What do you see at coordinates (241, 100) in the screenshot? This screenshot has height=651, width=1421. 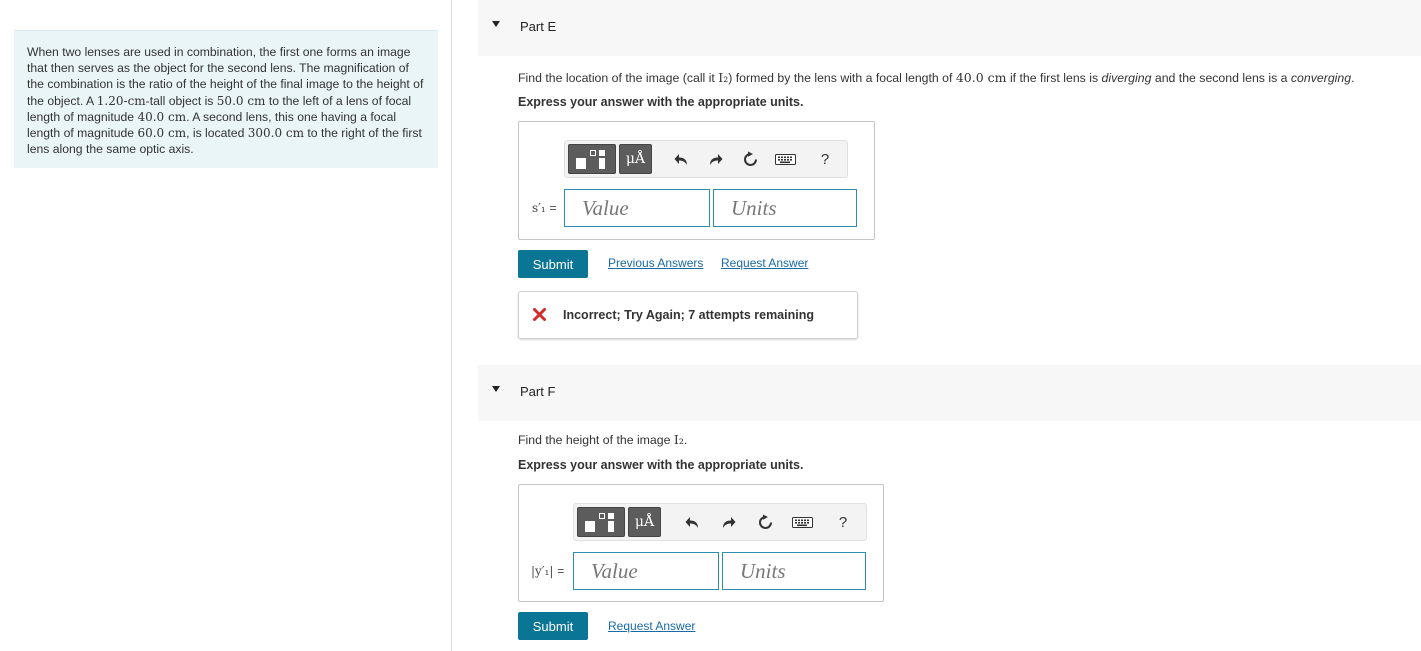 I see `object-distance: 50.0 cm` at bounding box center [241, 100].